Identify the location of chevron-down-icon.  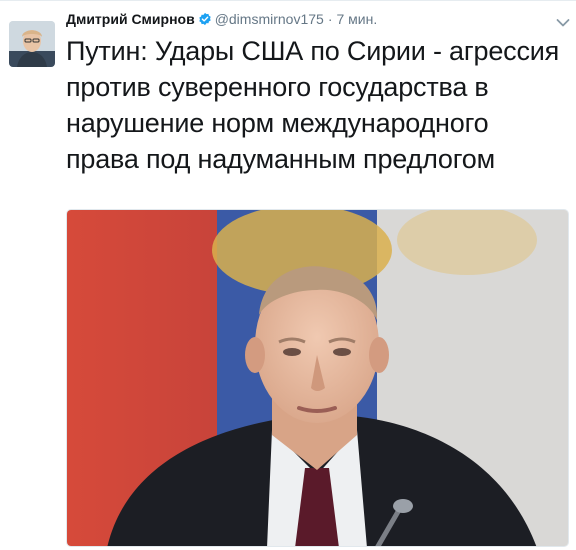
(563, 21).